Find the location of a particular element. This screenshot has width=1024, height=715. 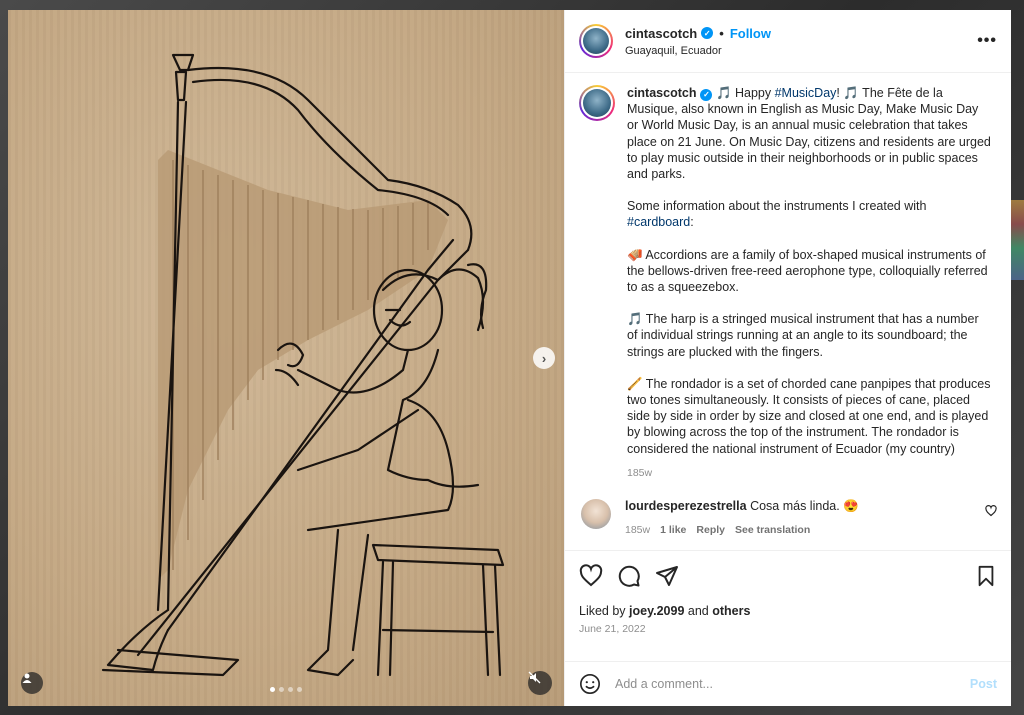

mute-button is located at coordinates (540, 683).